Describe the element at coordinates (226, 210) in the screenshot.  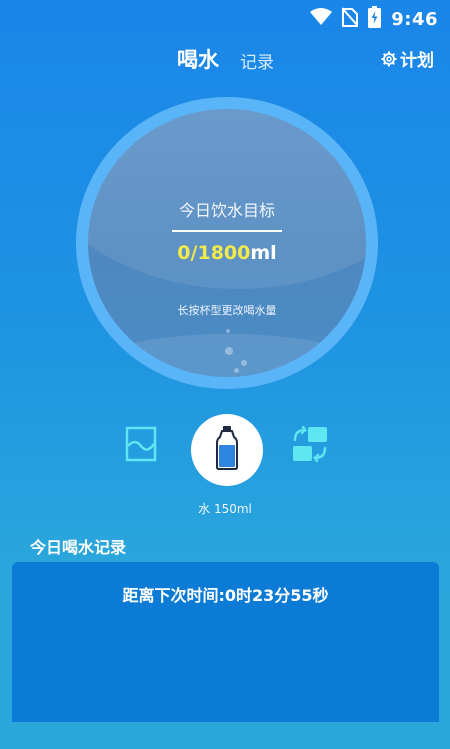
I see `goal-title: 今日饮水目标` at that location.